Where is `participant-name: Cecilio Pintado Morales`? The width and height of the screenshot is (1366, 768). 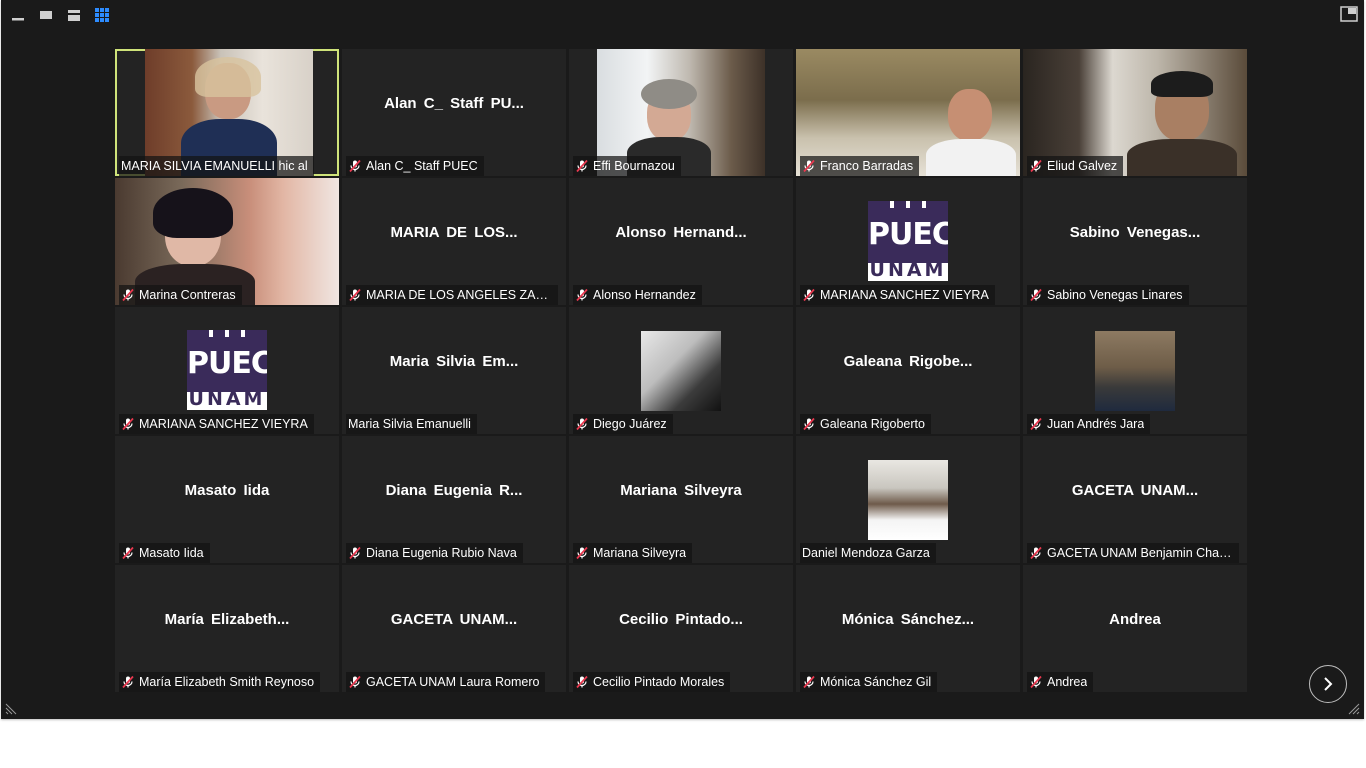
participant-name: Cecilio Pintado Morales is located at coordinates (659, 682).